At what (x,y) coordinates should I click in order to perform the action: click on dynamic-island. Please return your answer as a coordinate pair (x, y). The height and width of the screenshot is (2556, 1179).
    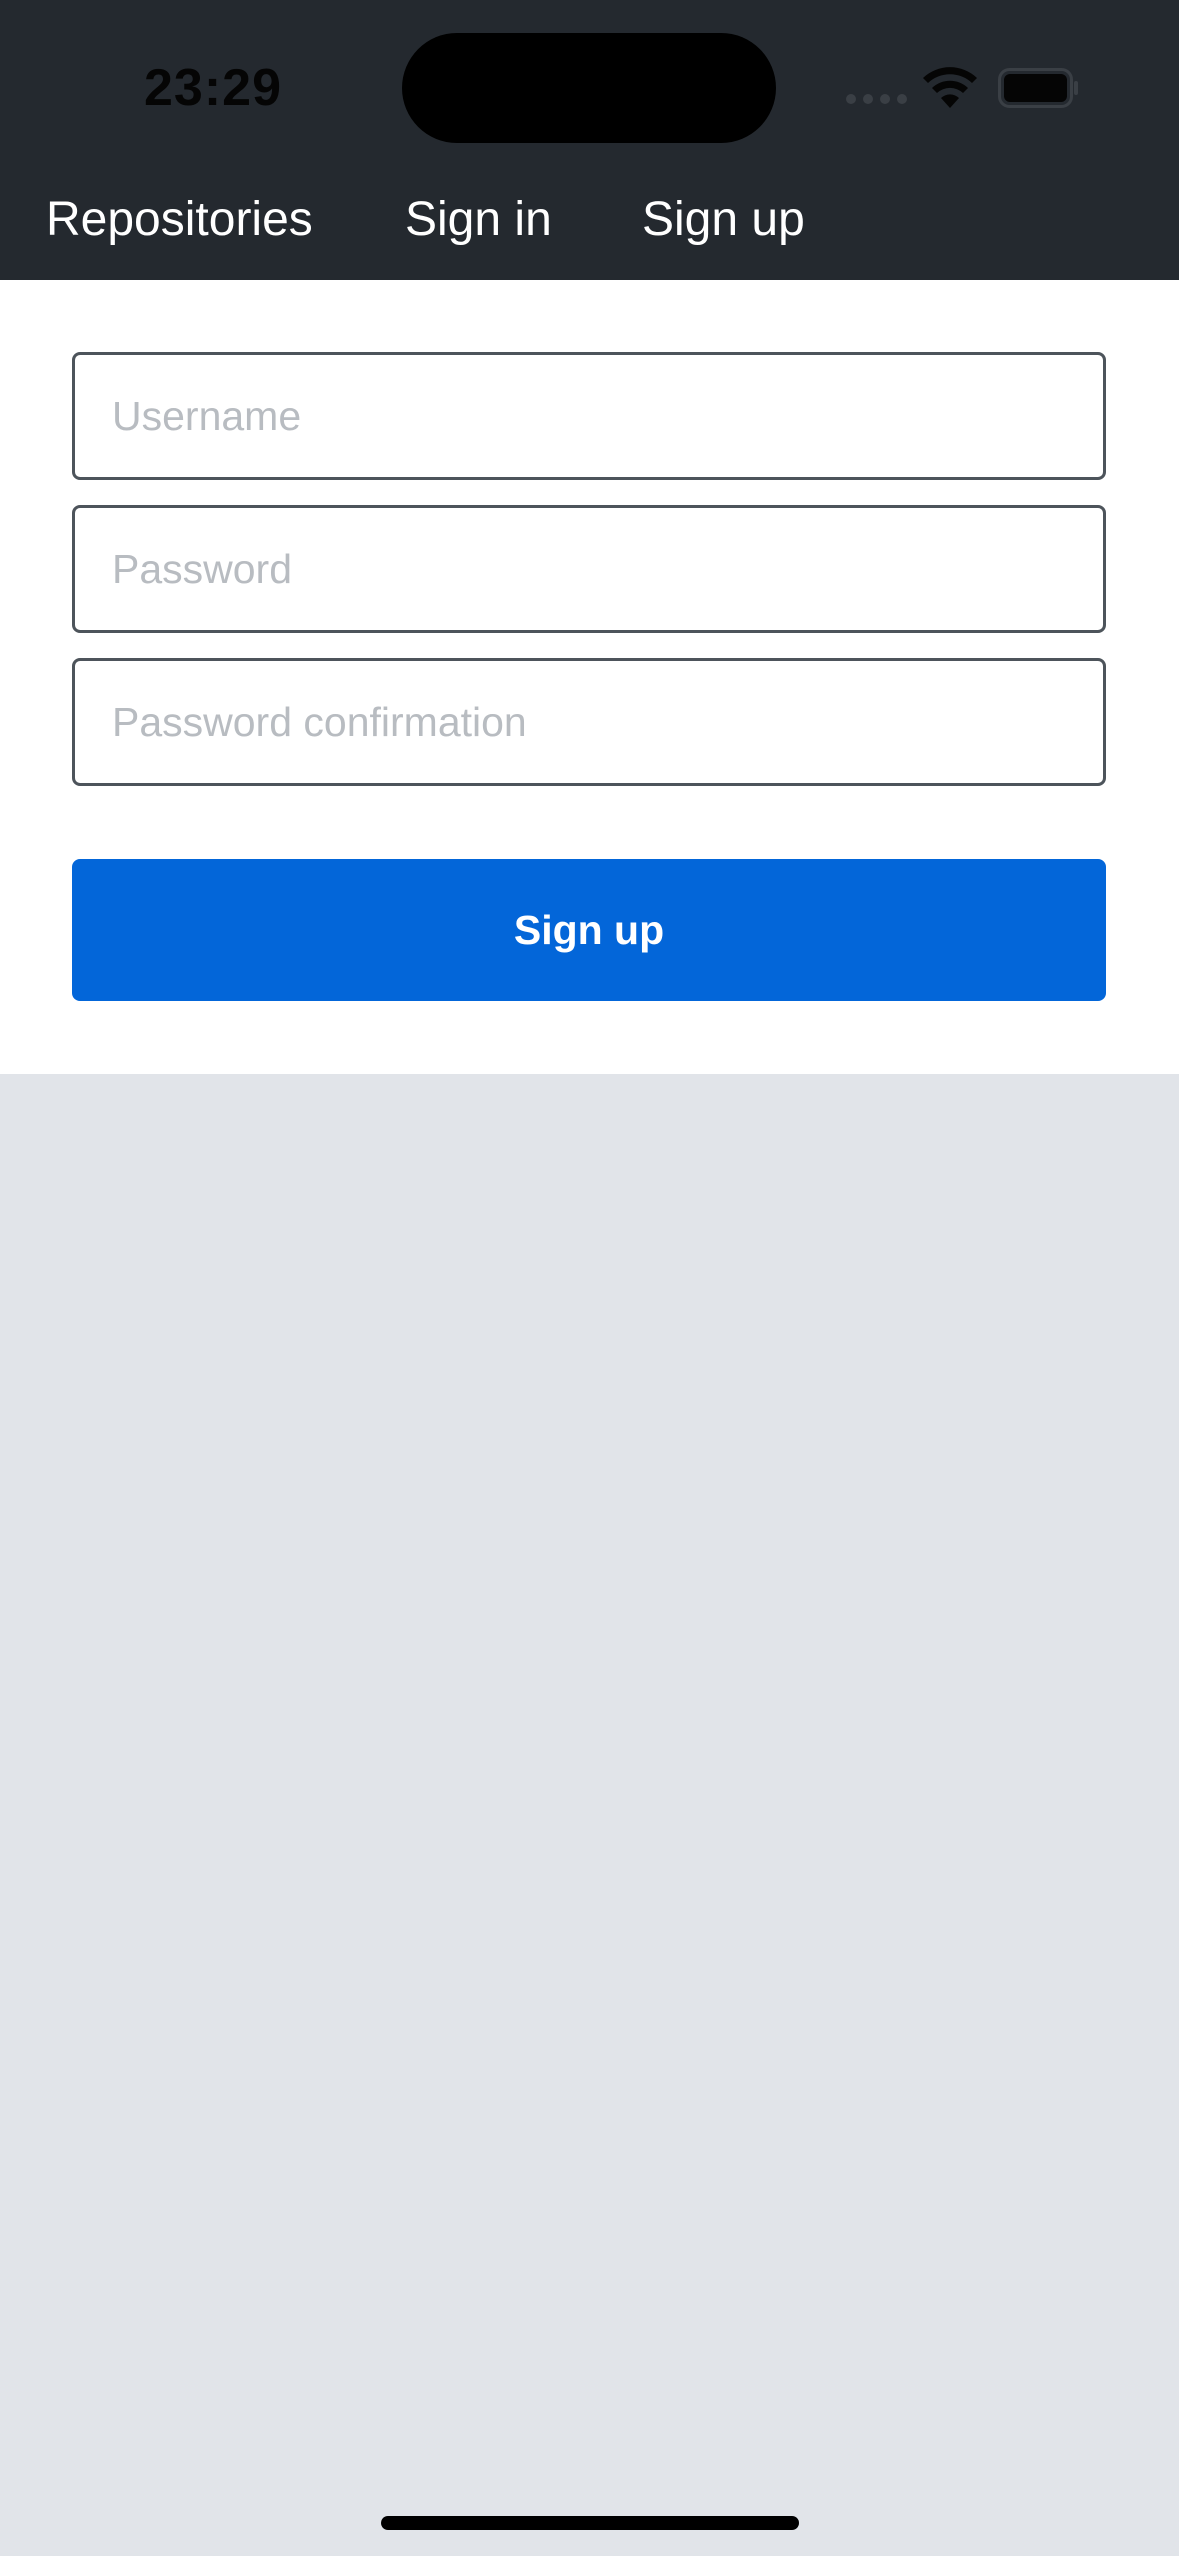
    Looking at the image, I should click on (589, 88).